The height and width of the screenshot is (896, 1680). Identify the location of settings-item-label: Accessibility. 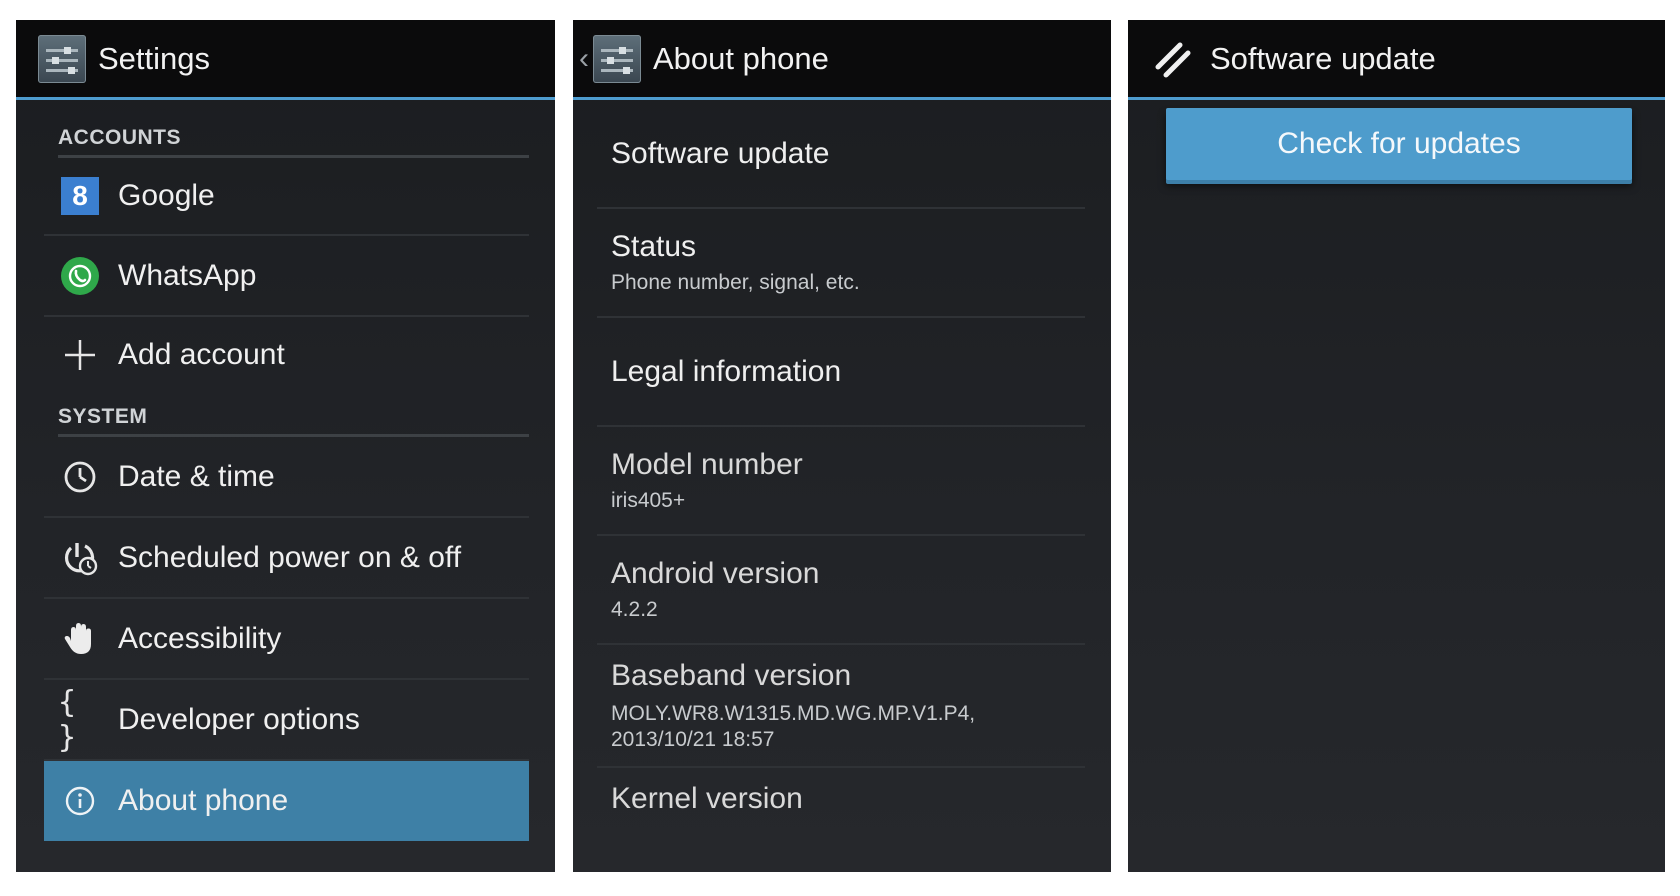
(200, 638).